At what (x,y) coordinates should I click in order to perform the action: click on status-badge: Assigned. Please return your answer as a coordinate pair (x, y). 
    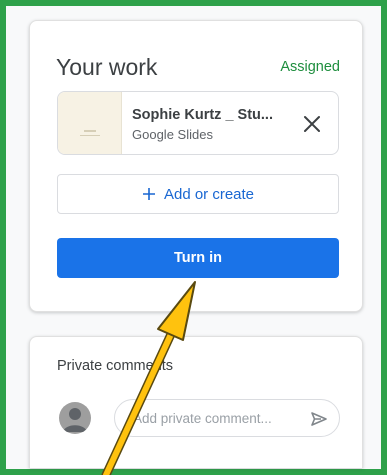
    Looking at the image, I should click on (310, 67).